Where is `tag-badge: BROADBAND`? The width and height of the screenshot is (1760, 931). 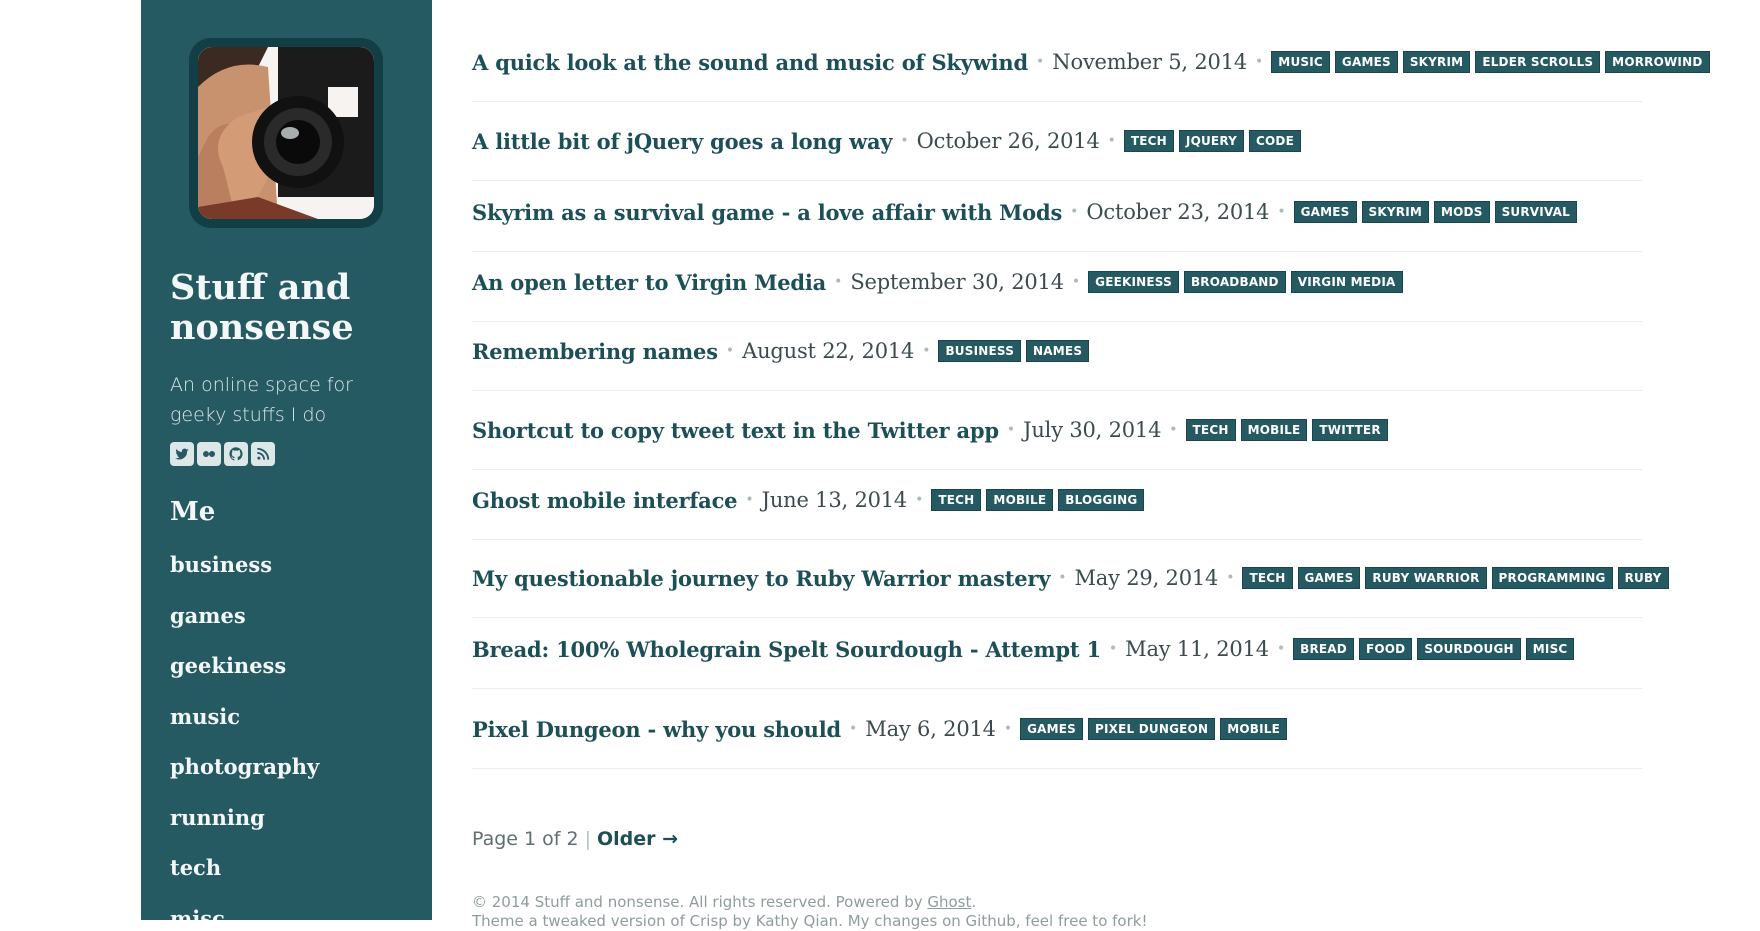 tag-badge: BROADBAND is located at coordinates (1234, 282).